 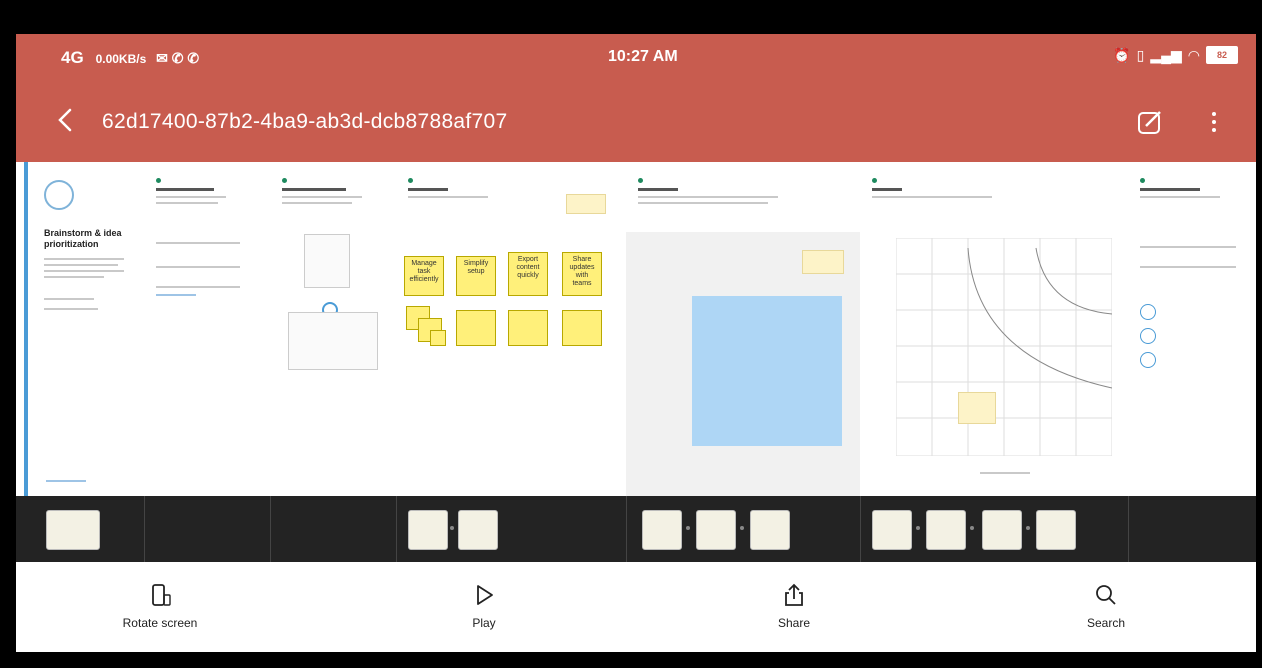 What do you see at coordinates (1150, 122) in the screenshot?
I see `edit-button` at bounding box center [1150, 122].